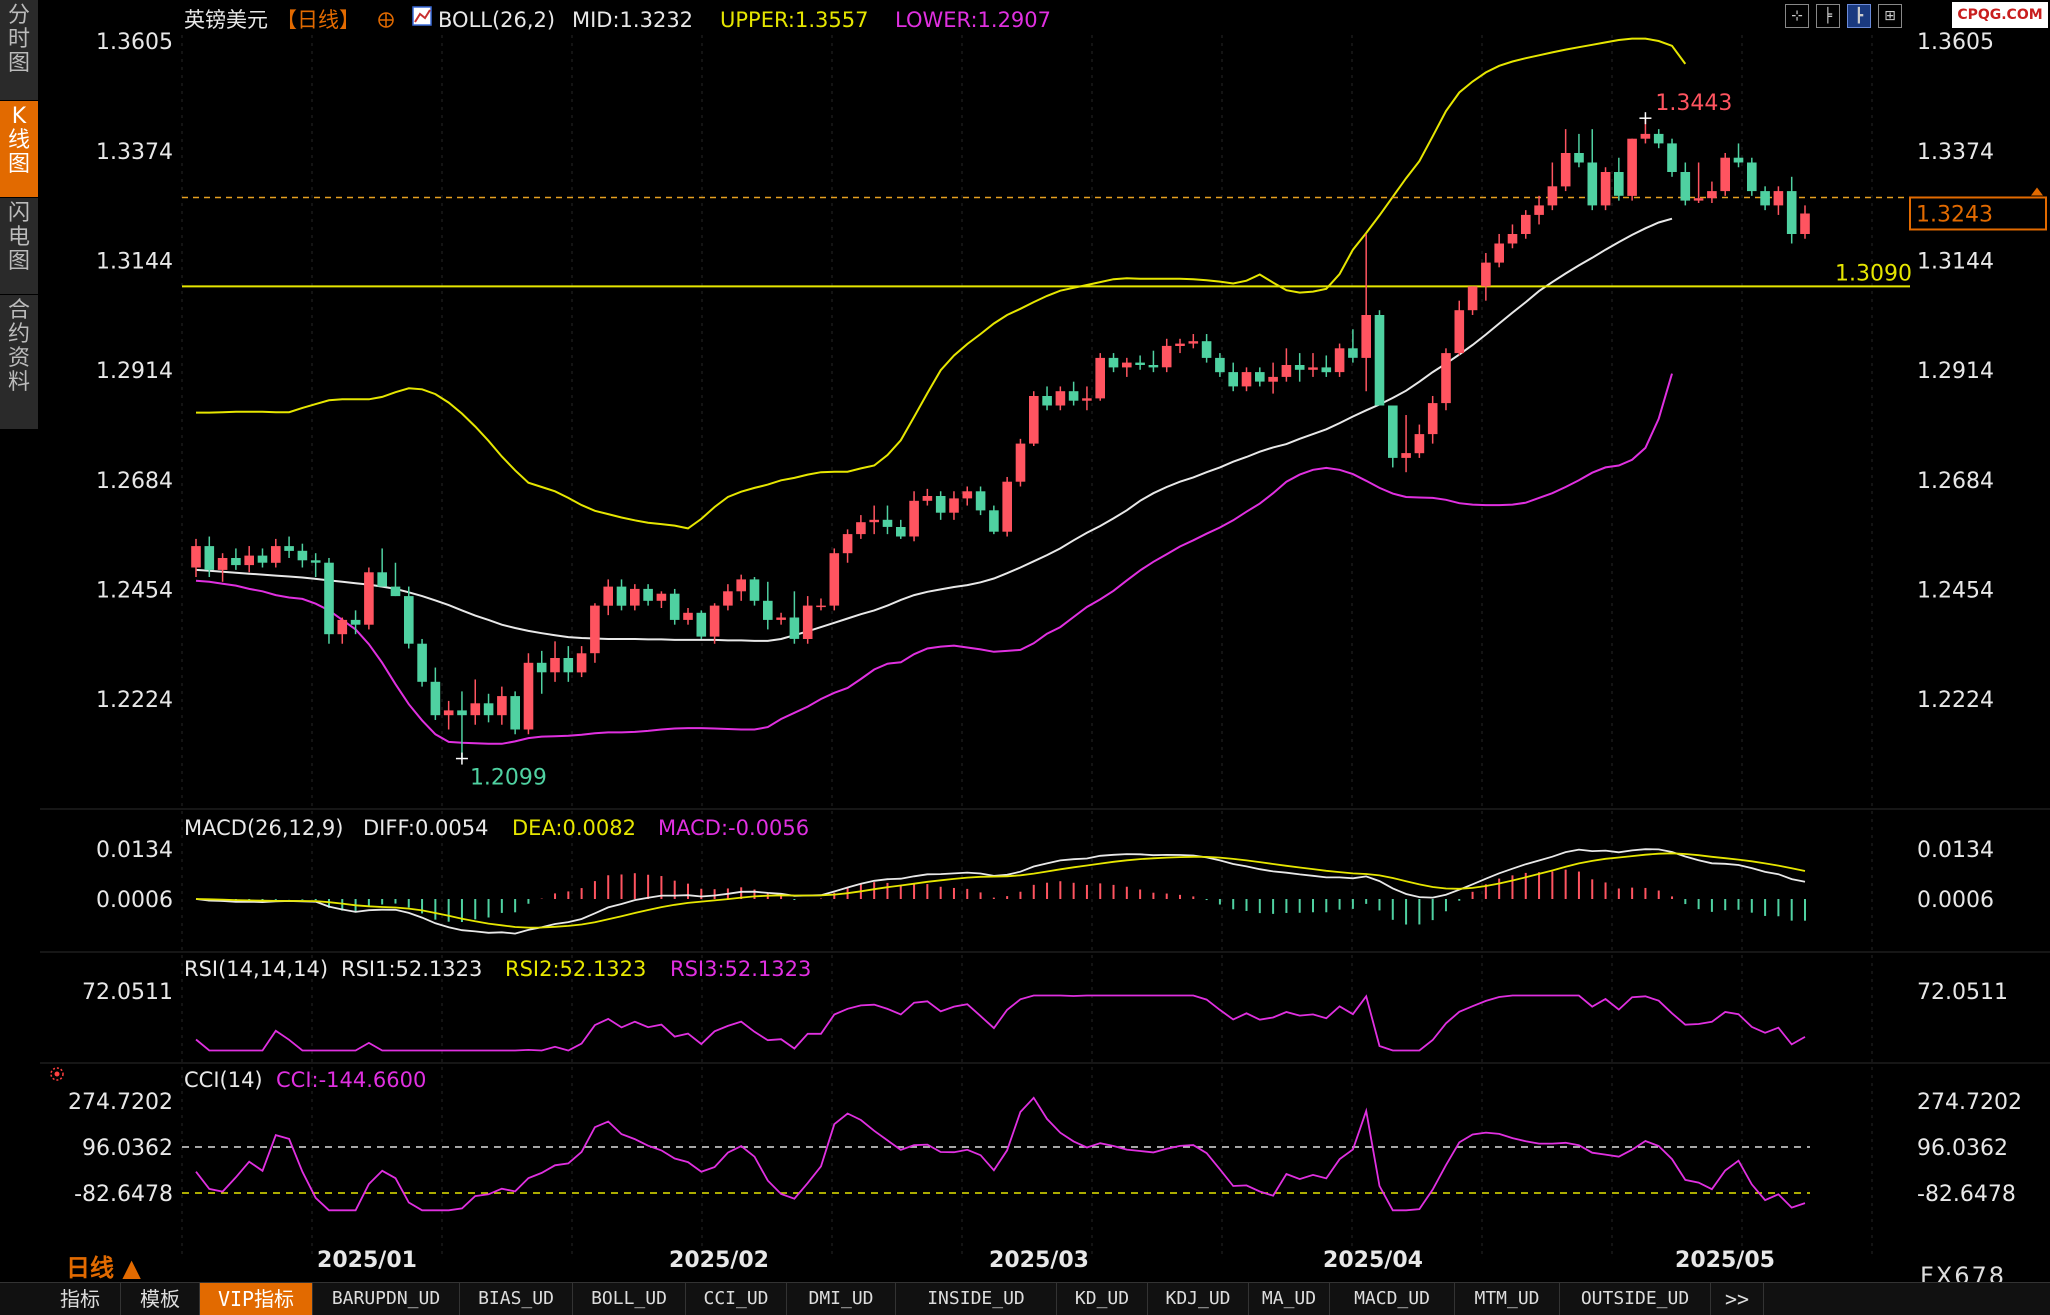  I want to click on tab-ma-label: MA_UD, so click(1289, 1298).